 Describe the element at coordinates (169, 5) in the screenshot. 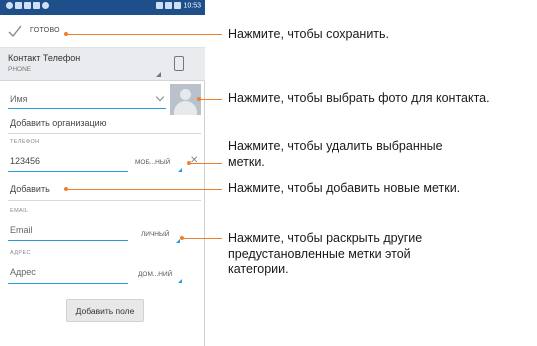

I see `signal-icon` at that location.